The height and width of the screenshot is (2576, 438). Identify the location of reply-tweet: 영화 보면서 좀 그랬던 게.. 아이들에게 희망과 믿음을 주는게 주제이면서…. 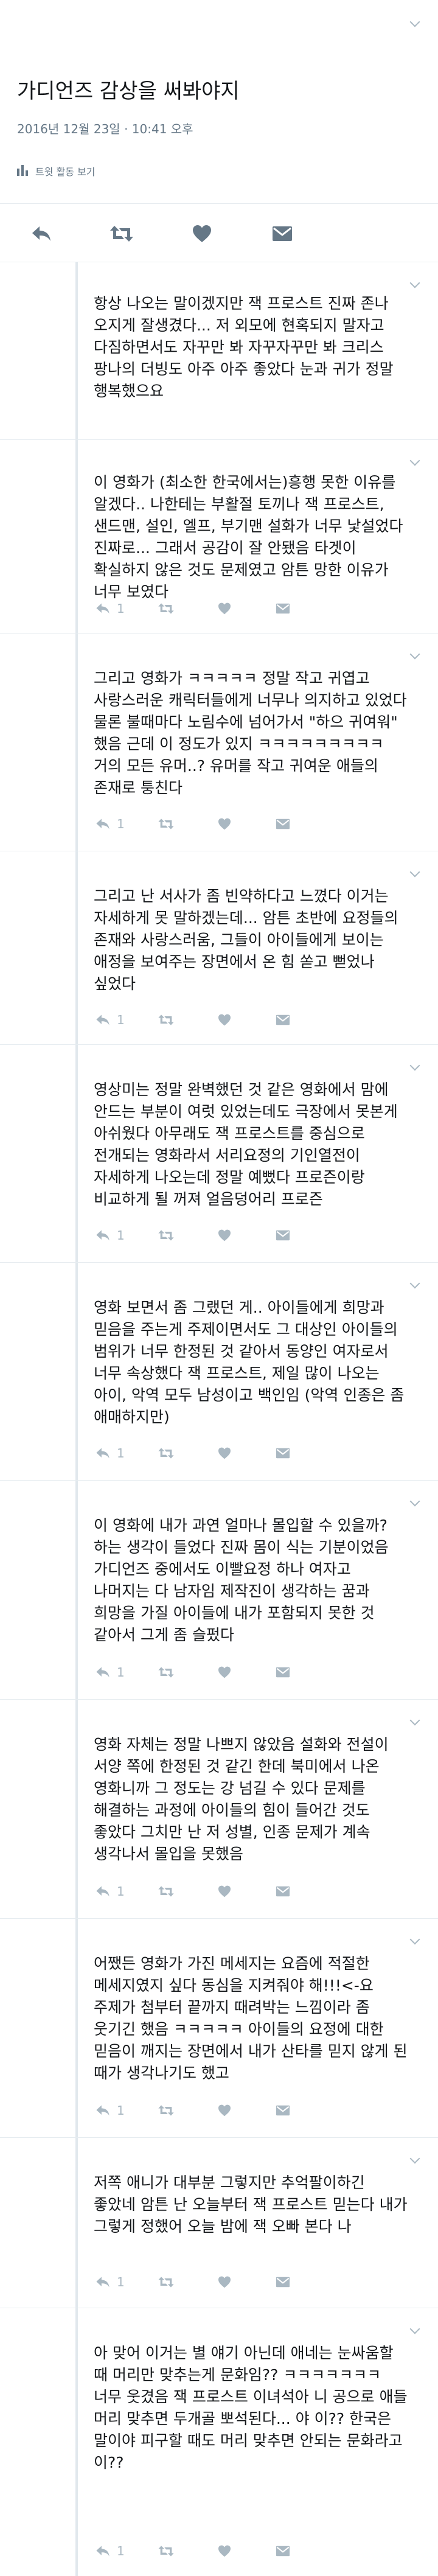
(219, 1371).